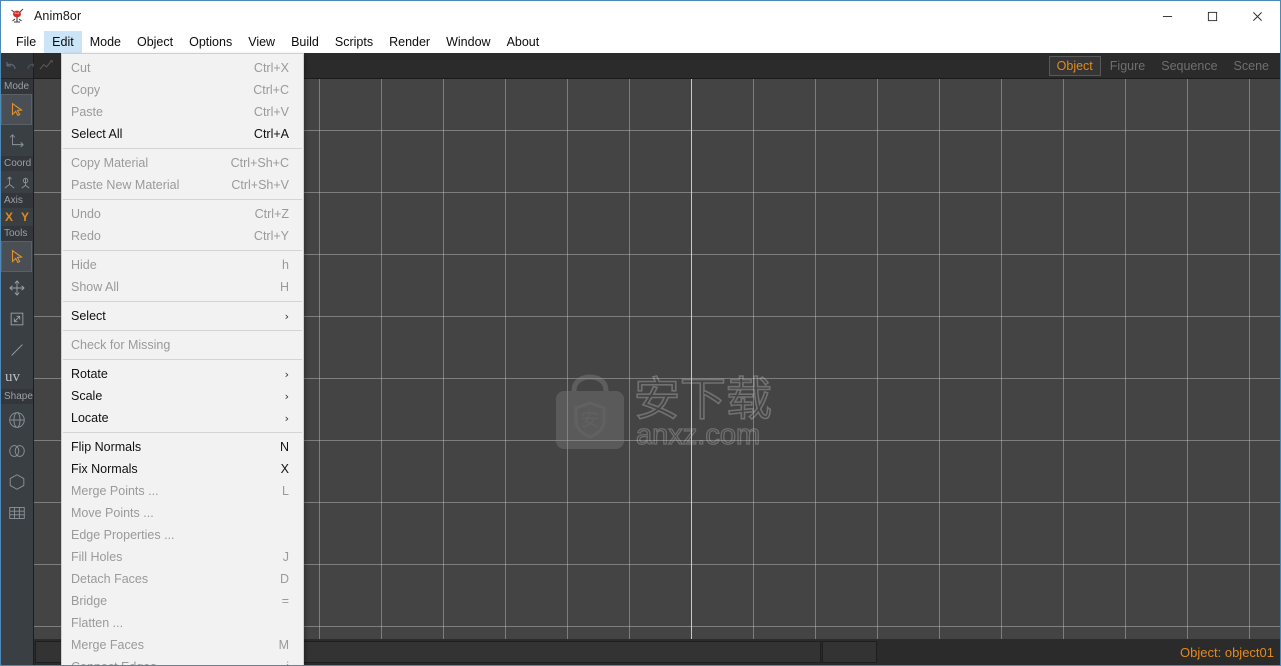 This screenshot has width=1281, height=666. What do you see at coordinates (1127, 66) in the screenshot?
I see `mode-tab-figure: Figure` at bounding box center [1127, 66].